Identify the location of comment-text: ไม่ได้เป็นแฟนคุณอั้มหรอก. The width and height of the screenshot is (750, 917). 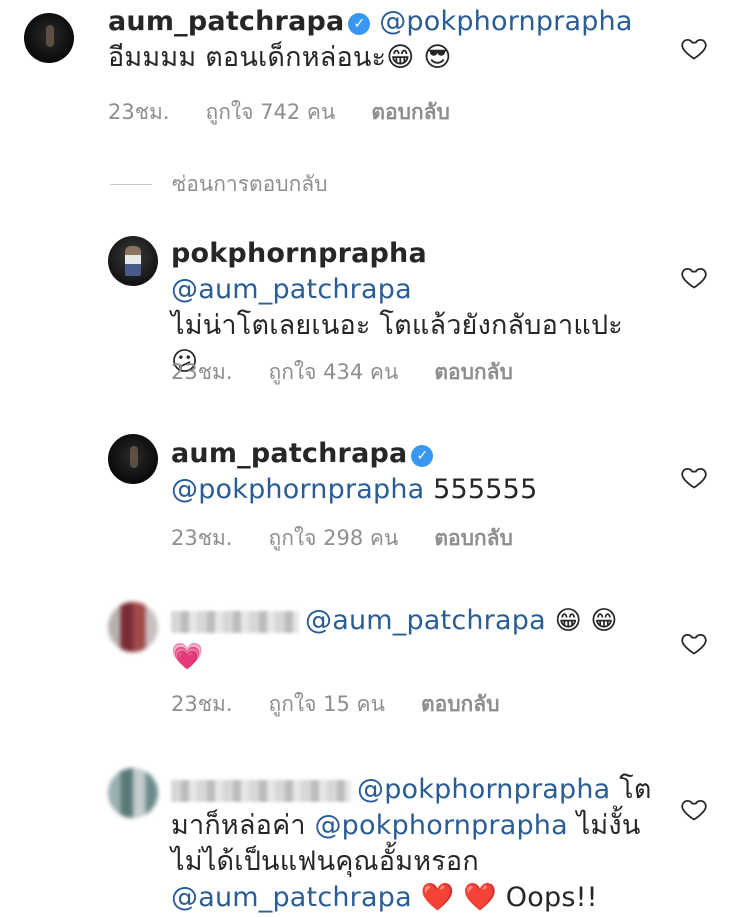
(325, 861).